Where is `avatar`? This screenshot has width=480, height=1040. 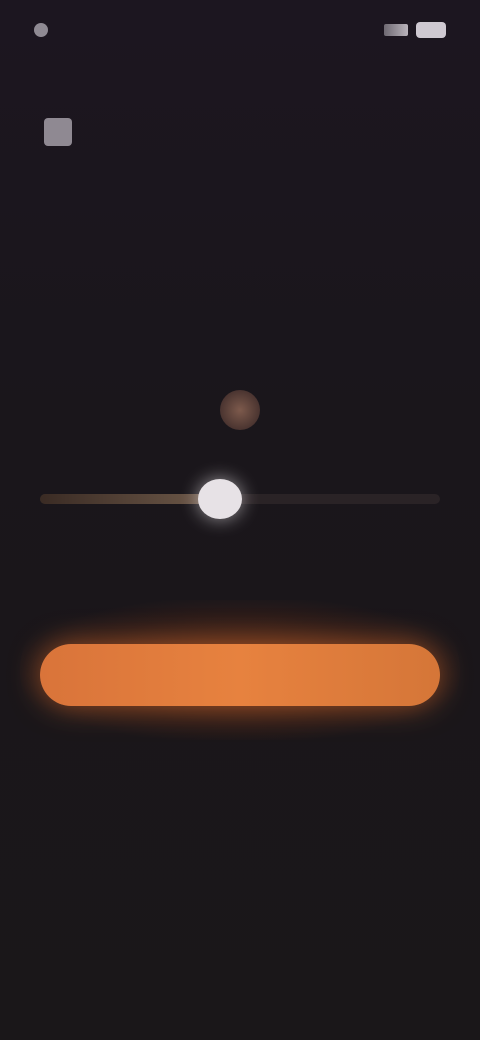 avatar is located at coordinates (240, 410).